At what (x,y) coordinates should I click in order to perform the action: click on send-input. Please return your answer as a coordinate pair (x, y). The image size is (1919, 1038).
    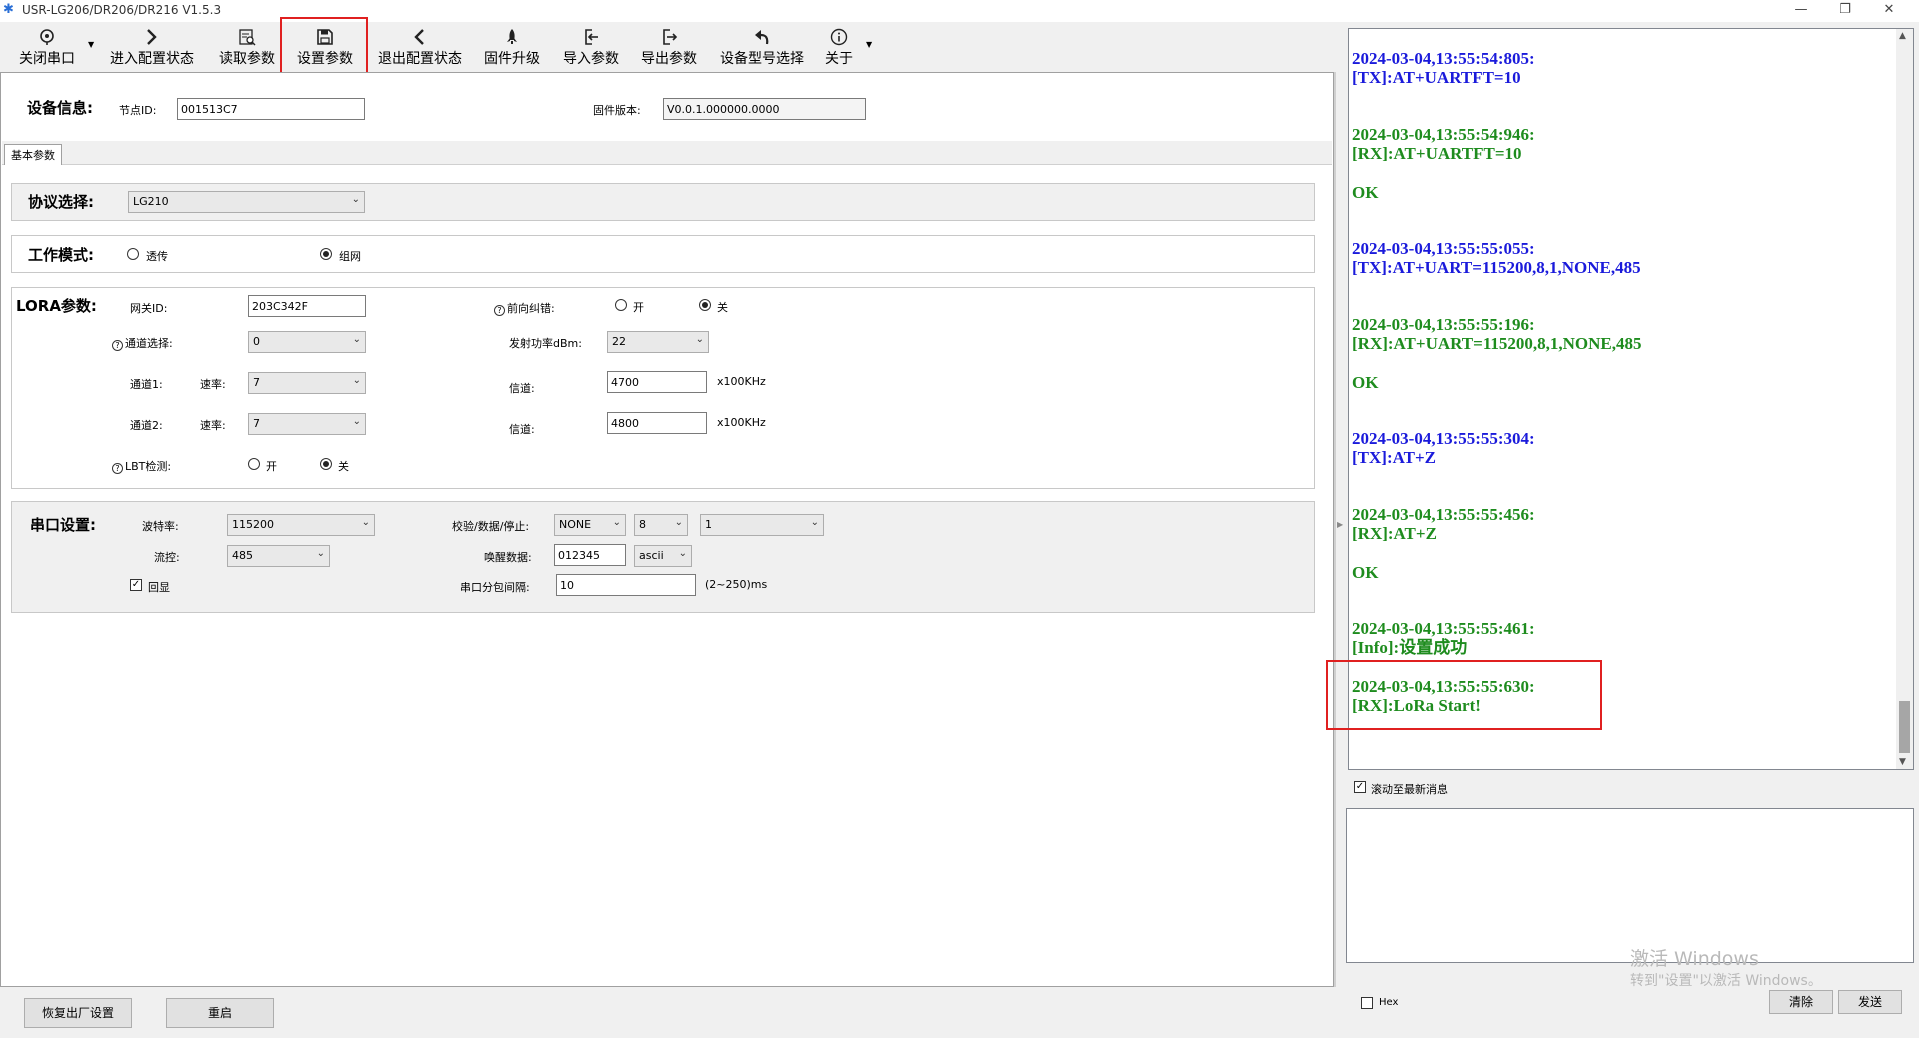
    Looking at the image, I should click on (1630, 885).